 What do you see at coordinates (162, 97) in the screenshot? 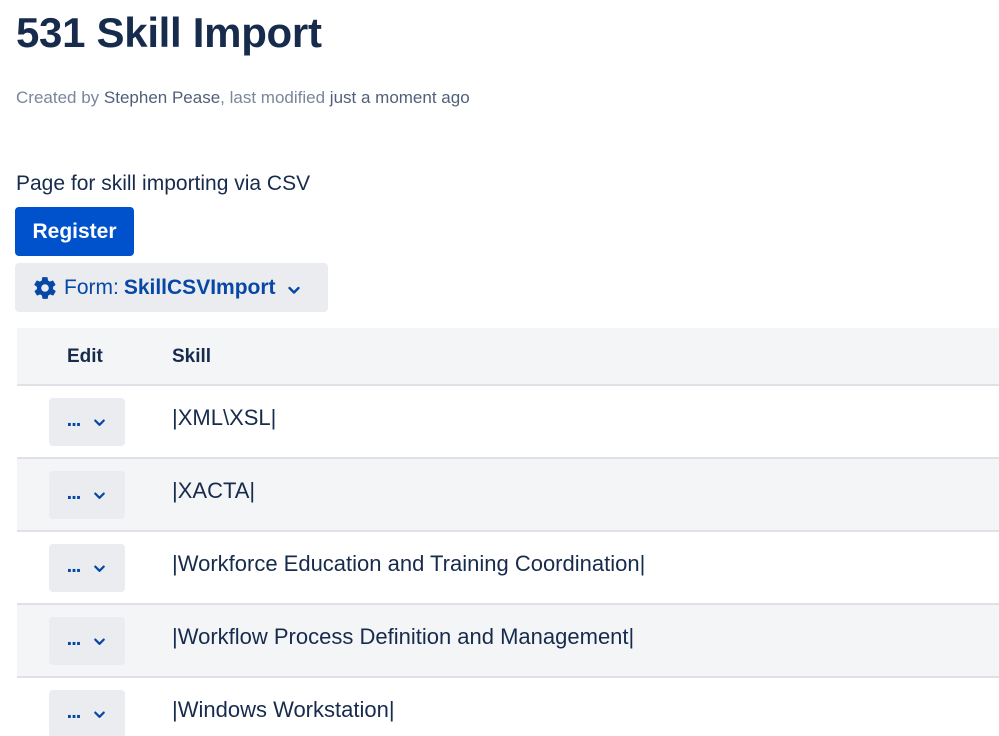
I see `author-link: Stephen Pease` at bounding box center [162, 97].